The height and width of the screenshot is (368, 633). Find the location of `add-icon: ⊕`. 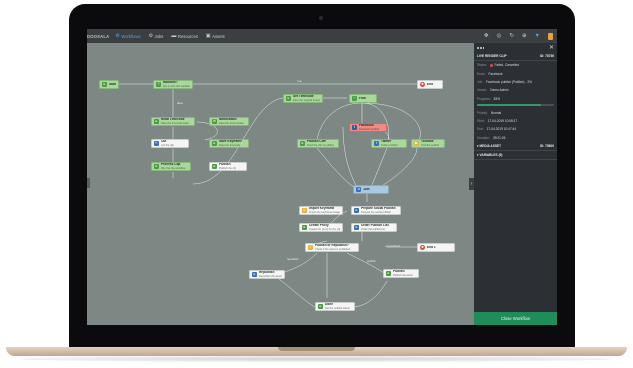

add-icon: ⊕ is located at coordinates (524, 36).